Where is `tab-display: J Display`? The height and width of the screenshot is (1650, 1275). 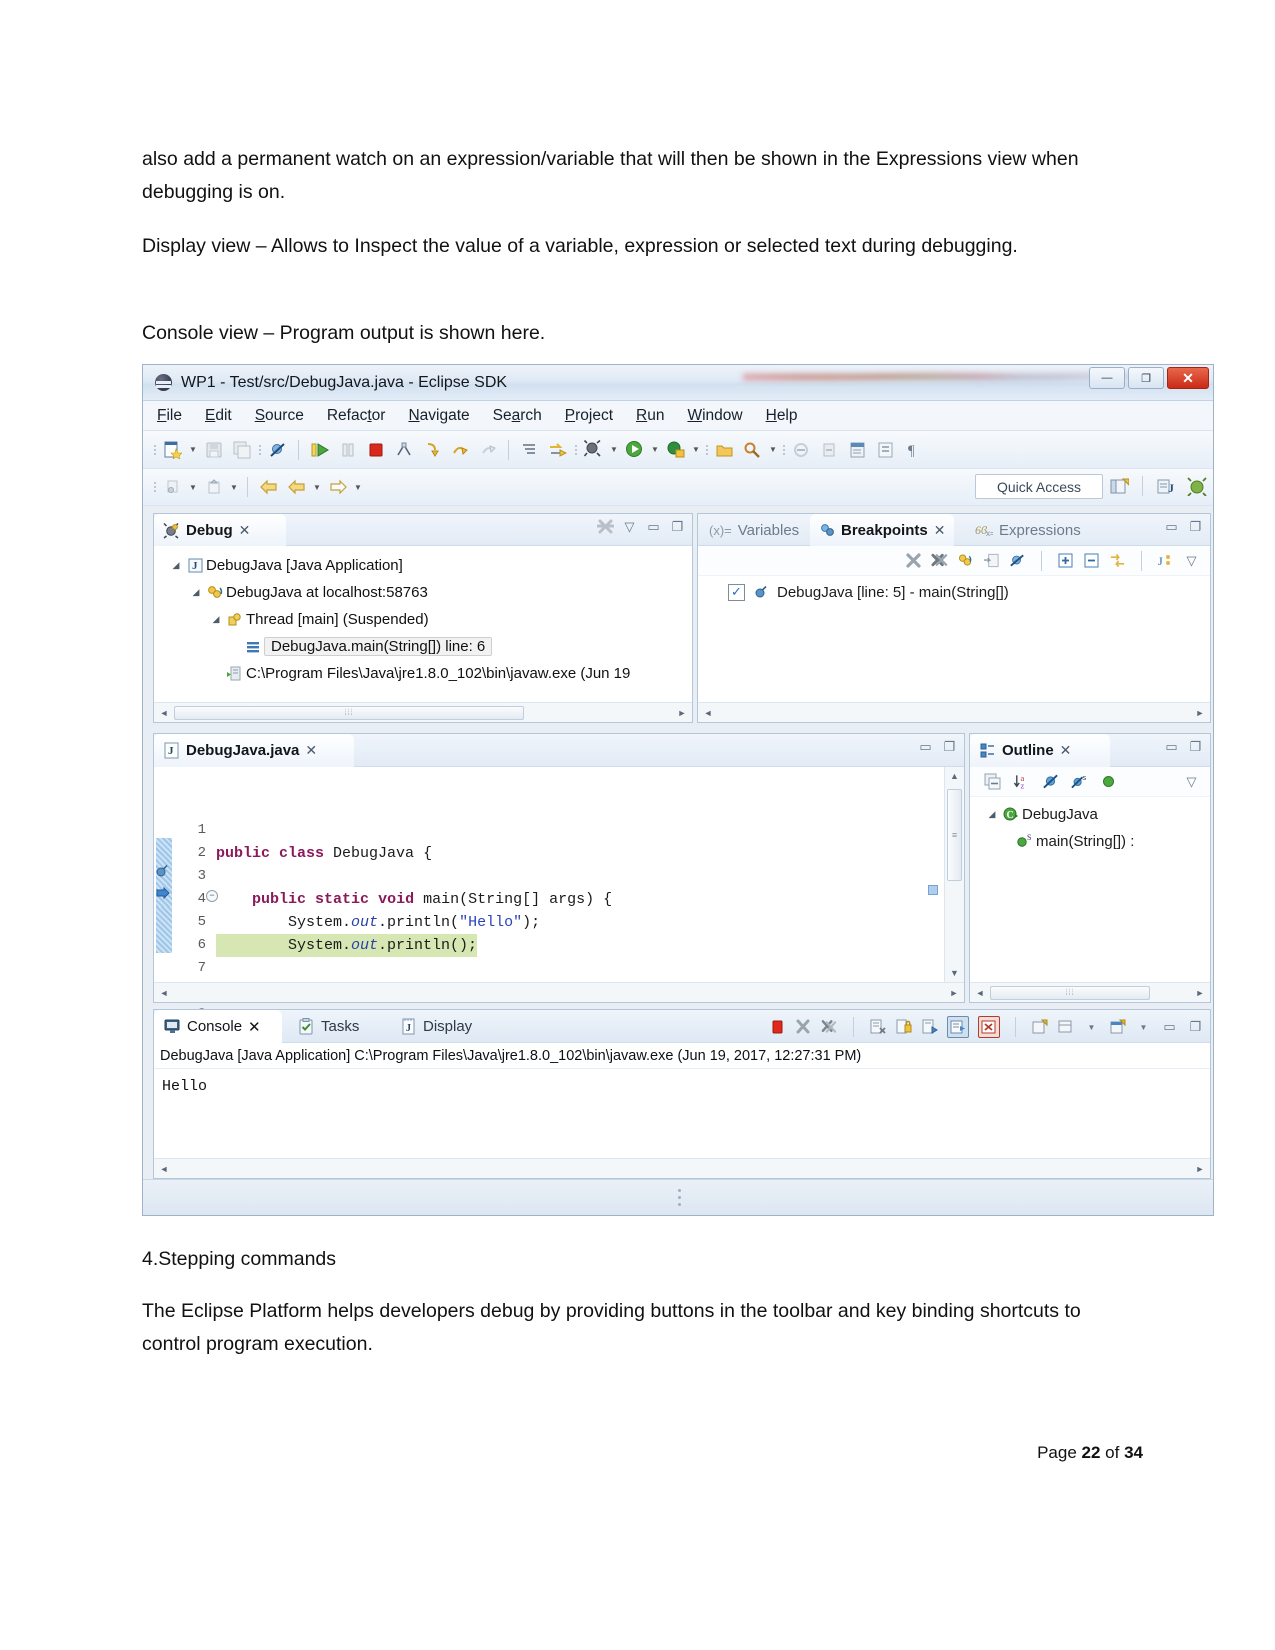 tab-display: J Display is located at coordinates (436, 1026).